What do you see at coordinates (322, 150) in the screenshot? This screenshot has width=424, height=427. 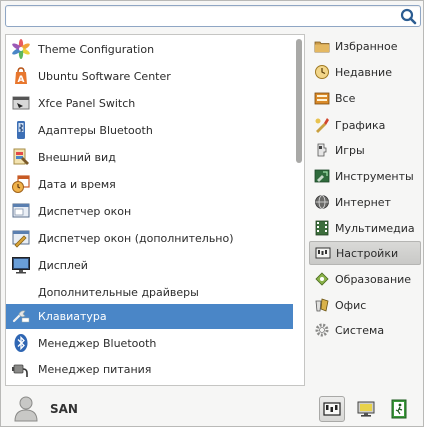 I see `games-icon` at bounding box center [322, 150].